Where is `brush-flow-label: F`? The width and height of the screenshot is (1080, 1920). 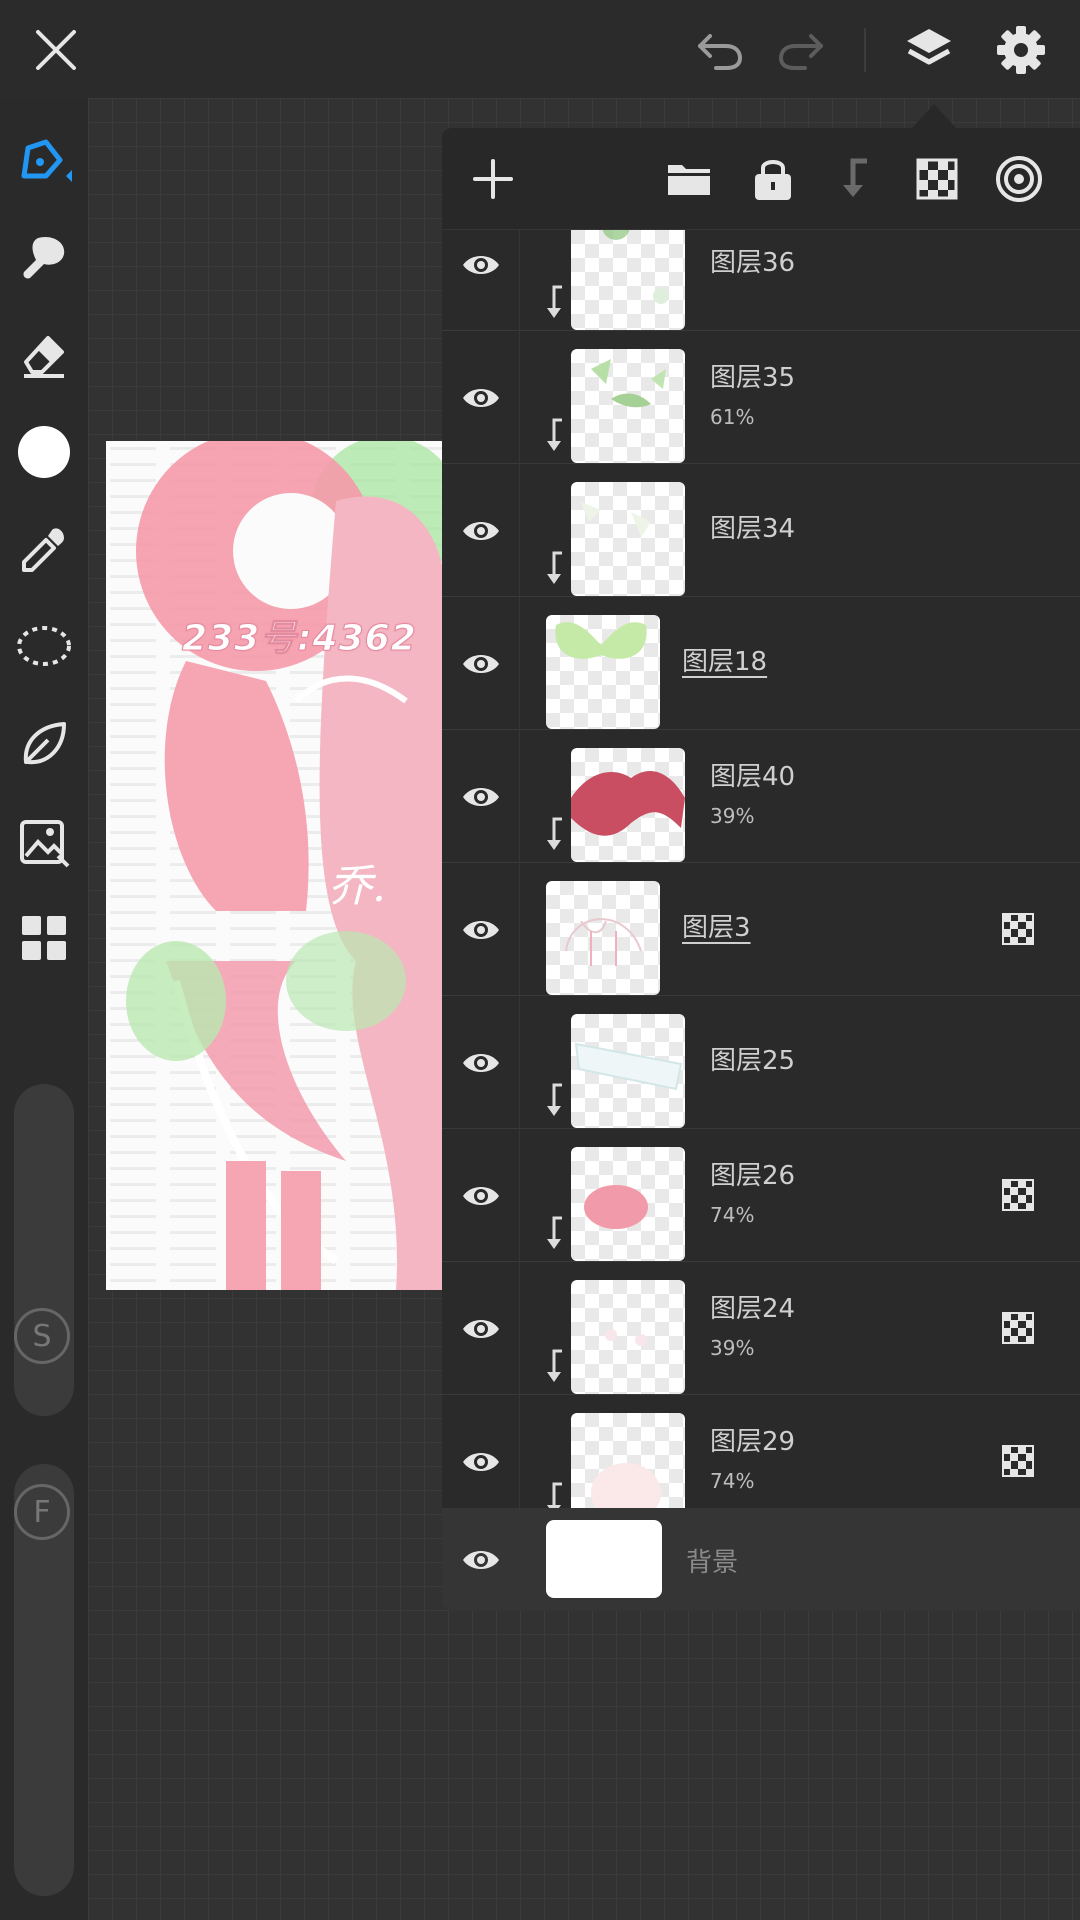
brush-flow-label: F is located at coordinates (42, 1512).